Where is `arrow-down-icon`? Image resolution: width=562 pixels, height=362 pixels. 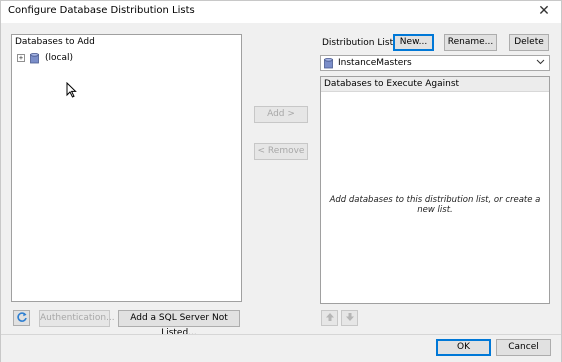 arrow-down-icon is located at coordinates (350, 318).